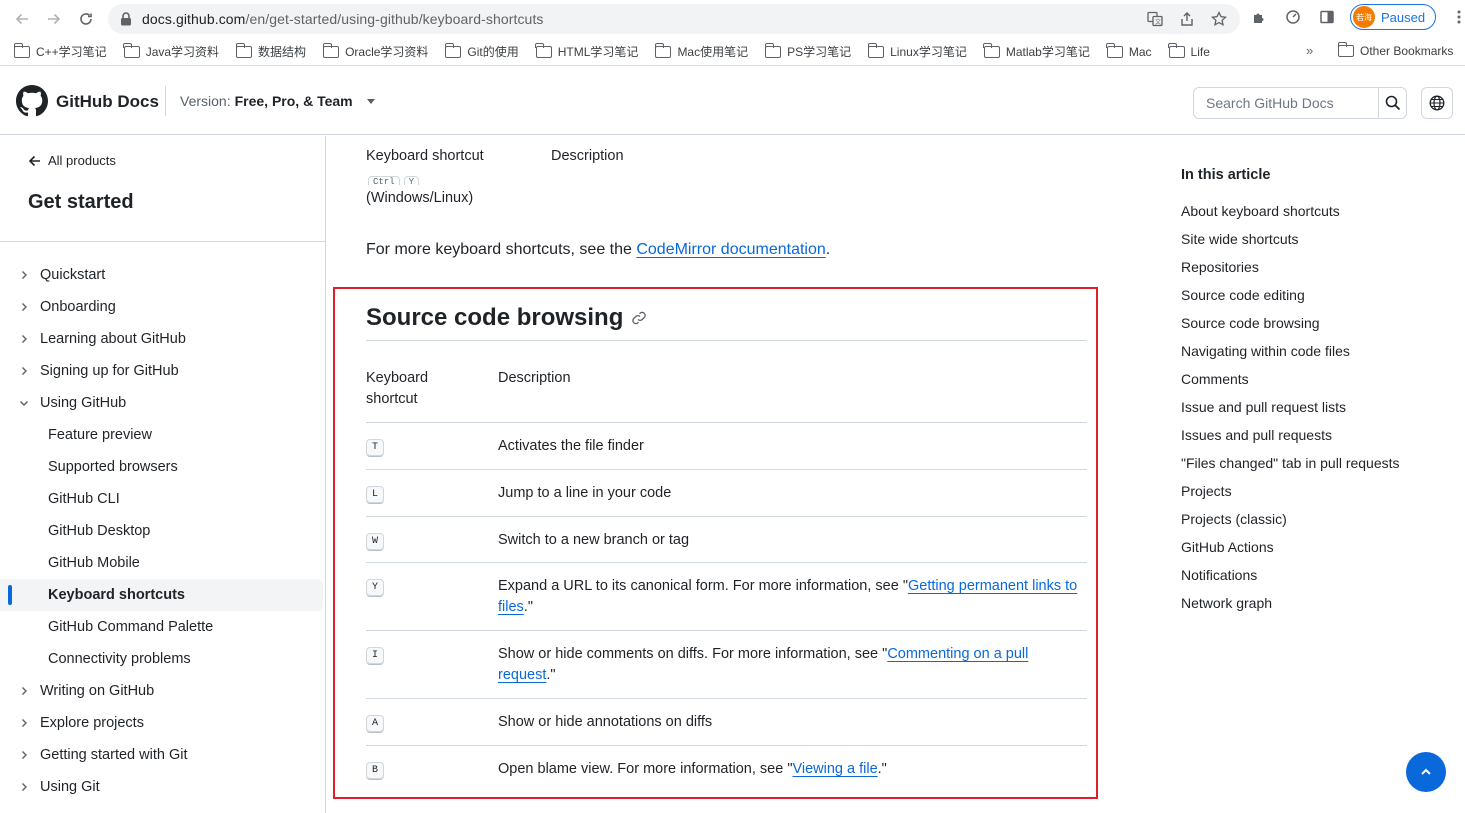 Image resolution: width=1465 pixels, height=813 pixels. I want to click on search-icon, so click(1392, 103).